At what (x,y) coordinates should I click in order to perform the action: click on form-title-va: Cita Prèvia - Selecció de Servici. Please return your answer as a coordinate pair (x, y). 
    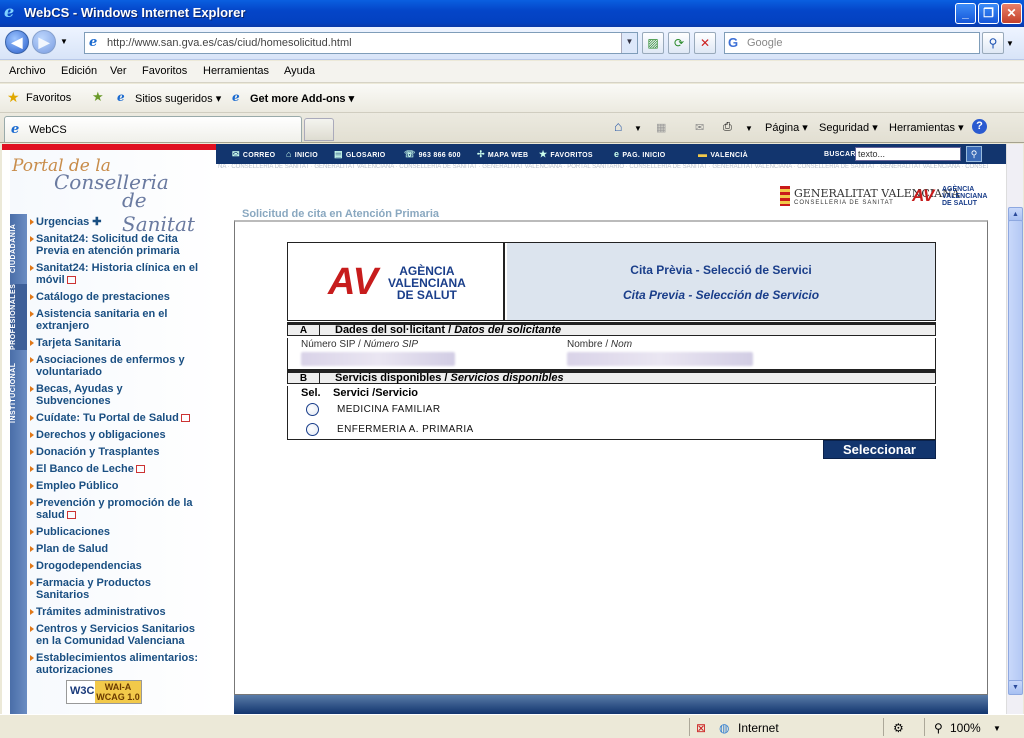
    Looking at the image, I should click on (721, 270).